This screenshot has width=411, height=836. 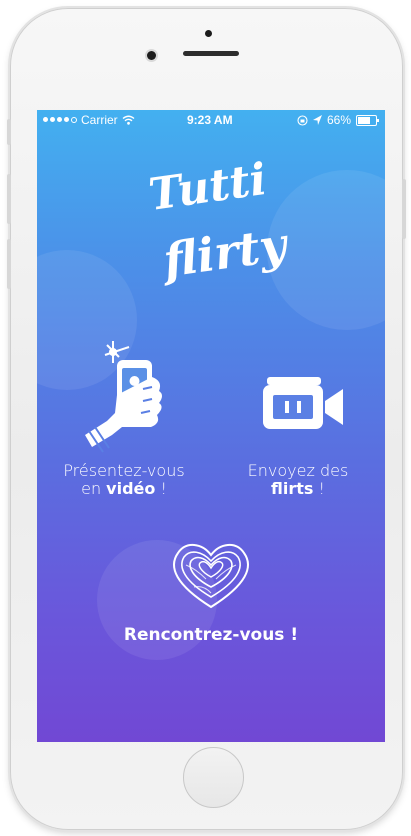 I want to click on carrier-label: Carrier, so click(x=99, y=120).